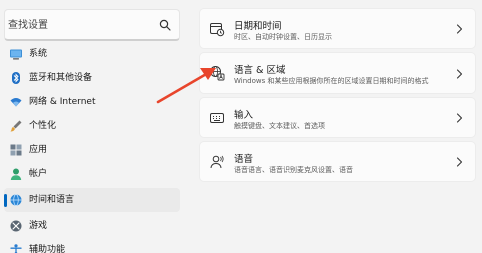 The width and height of the screenshot is (482, 253). I want to click on sidebar-item-label: 辅助功能, so click(47, 249).